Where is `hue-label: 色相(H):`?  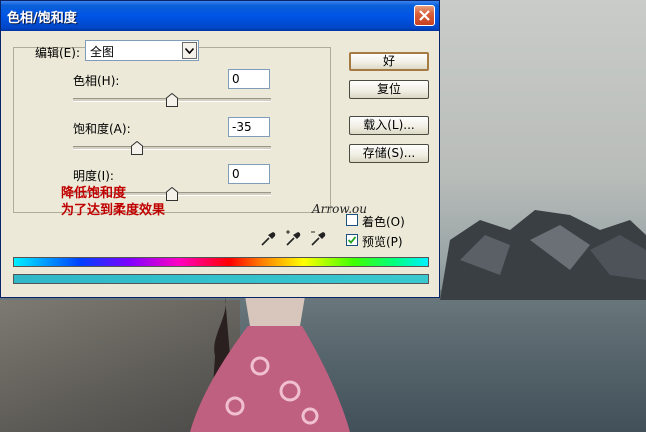
hue-label: 色相(H): is located at coordinates (96, 81).